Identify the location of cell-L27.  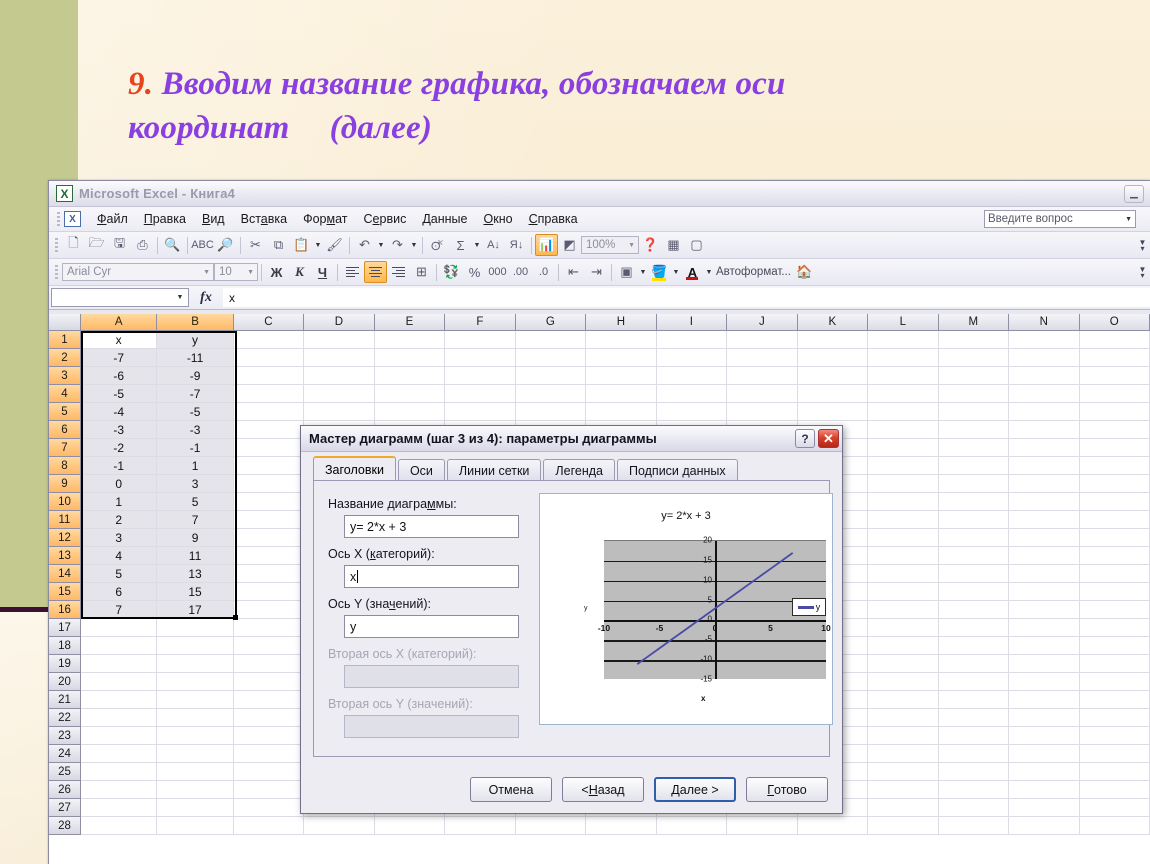
(903, 808).